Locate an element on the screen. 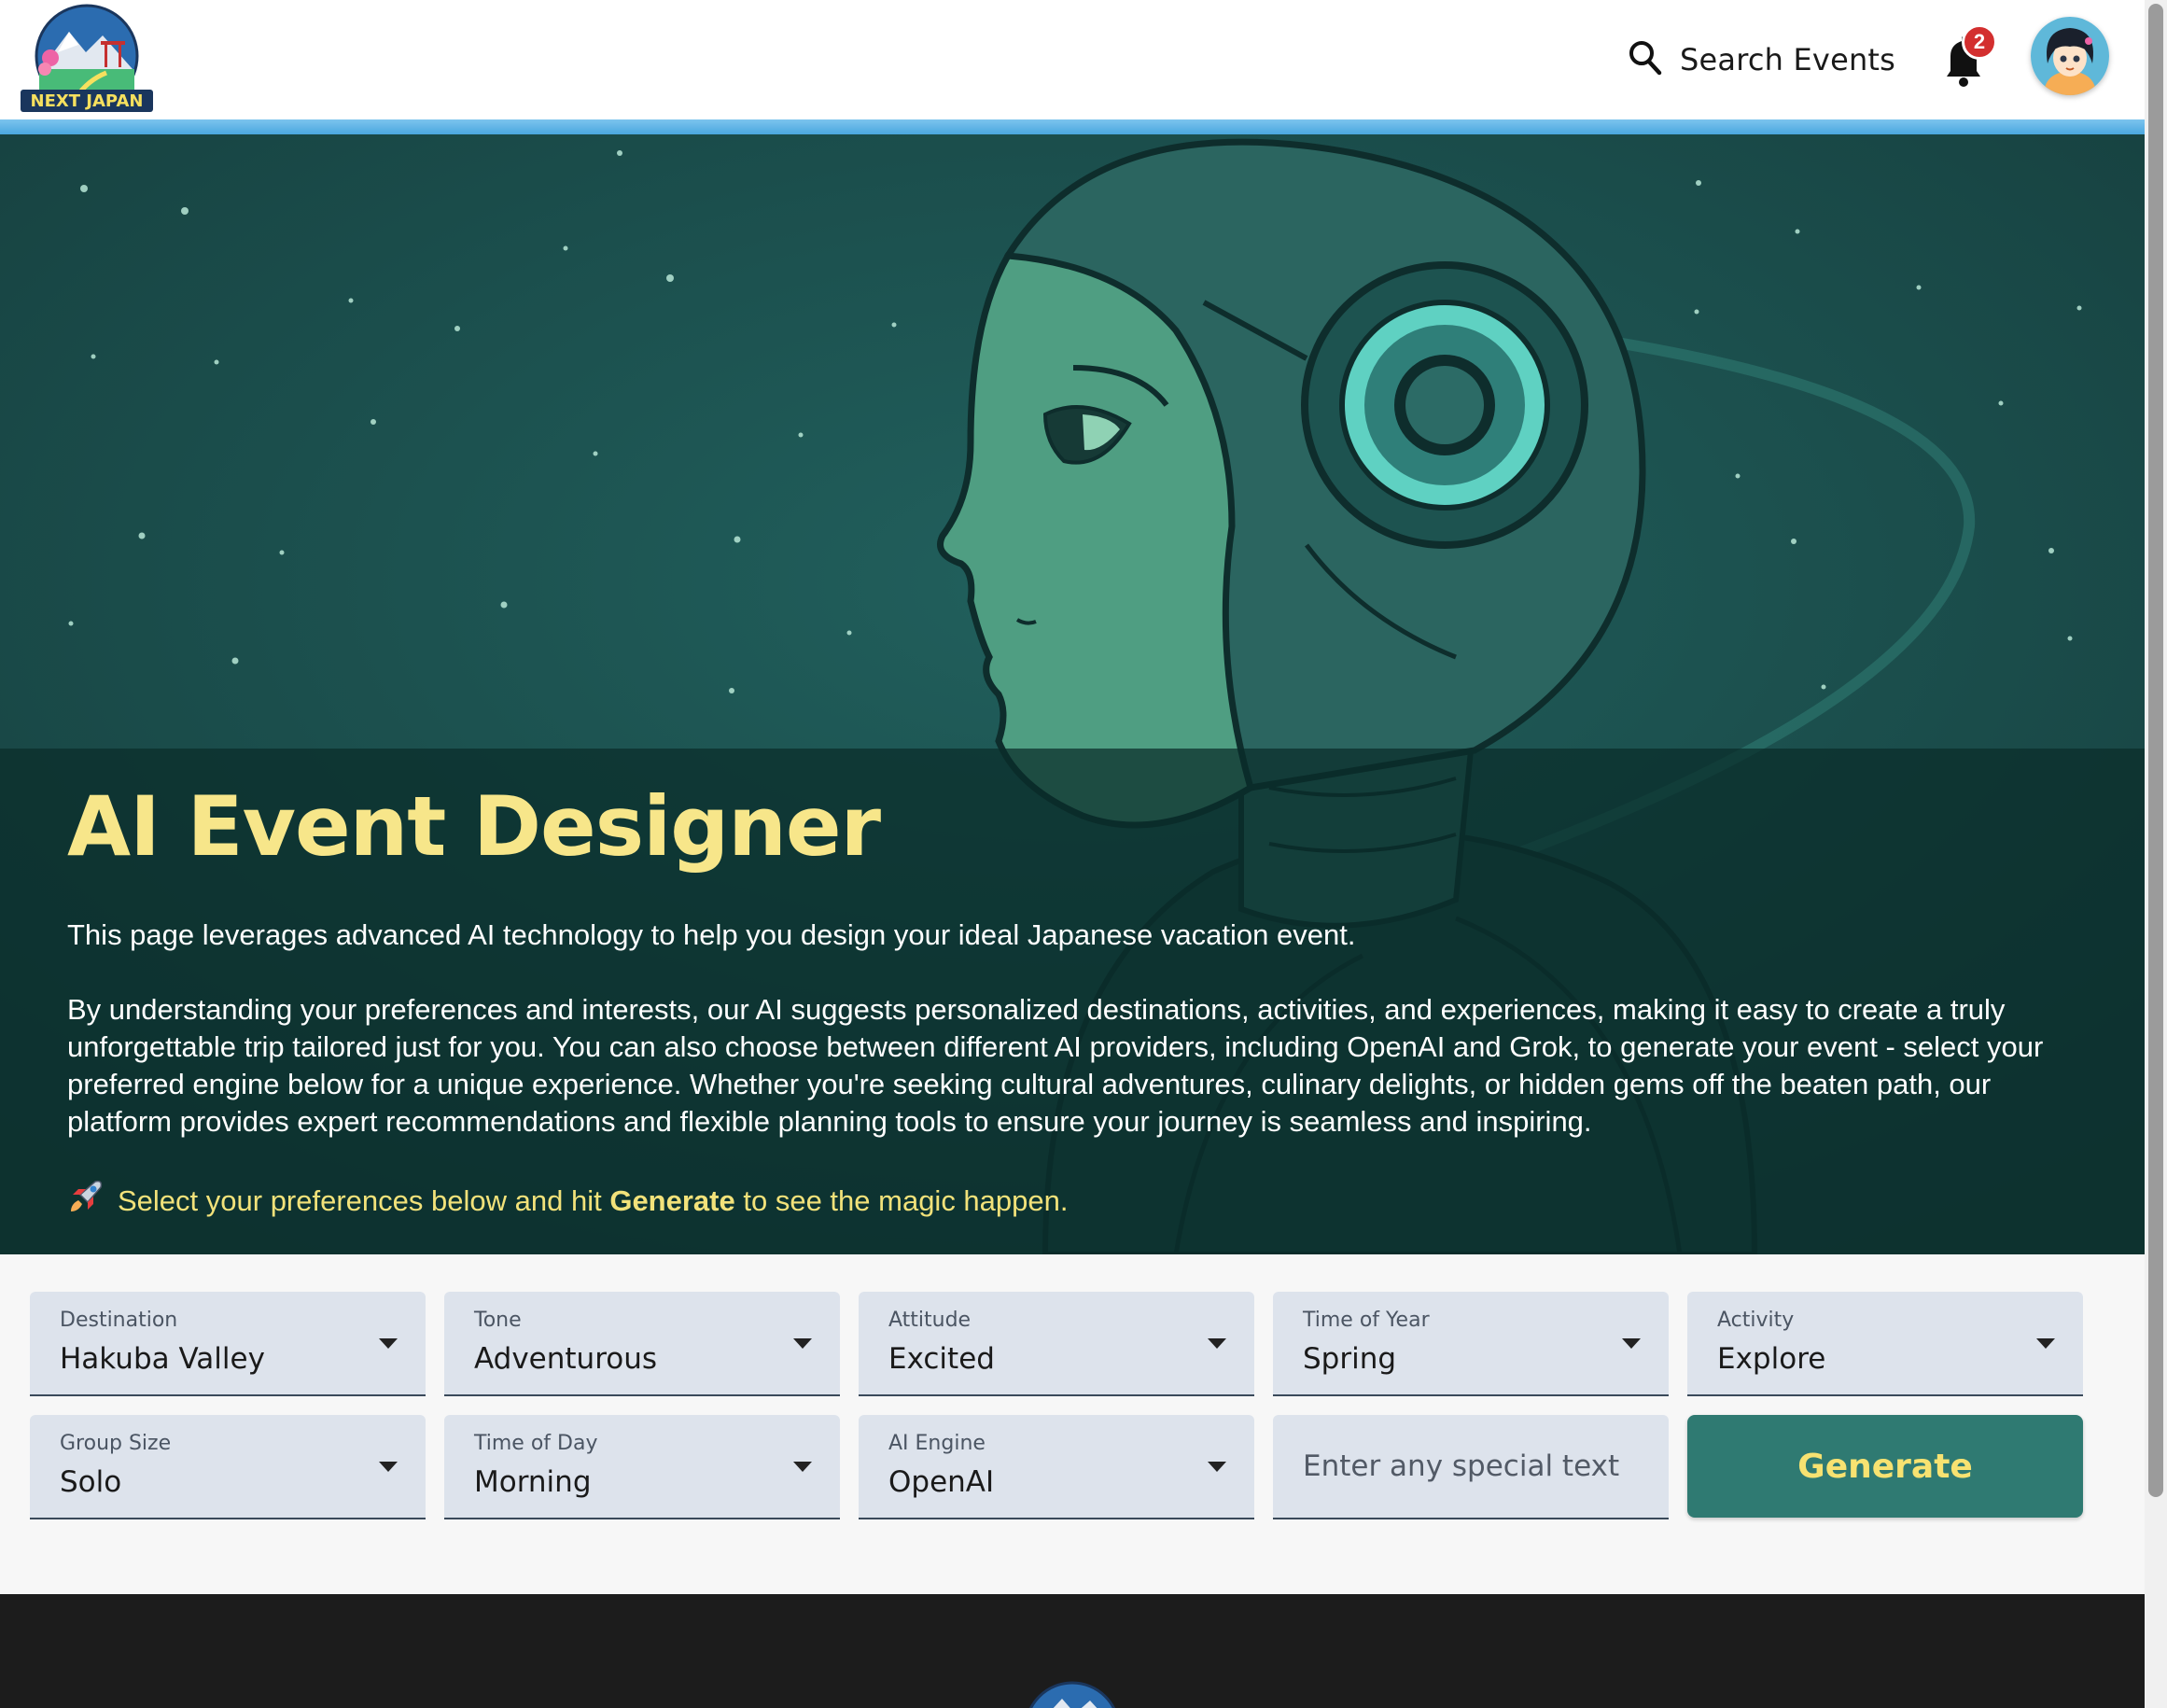  tone-value: Adventurous is located at coordinates (566, 1359).